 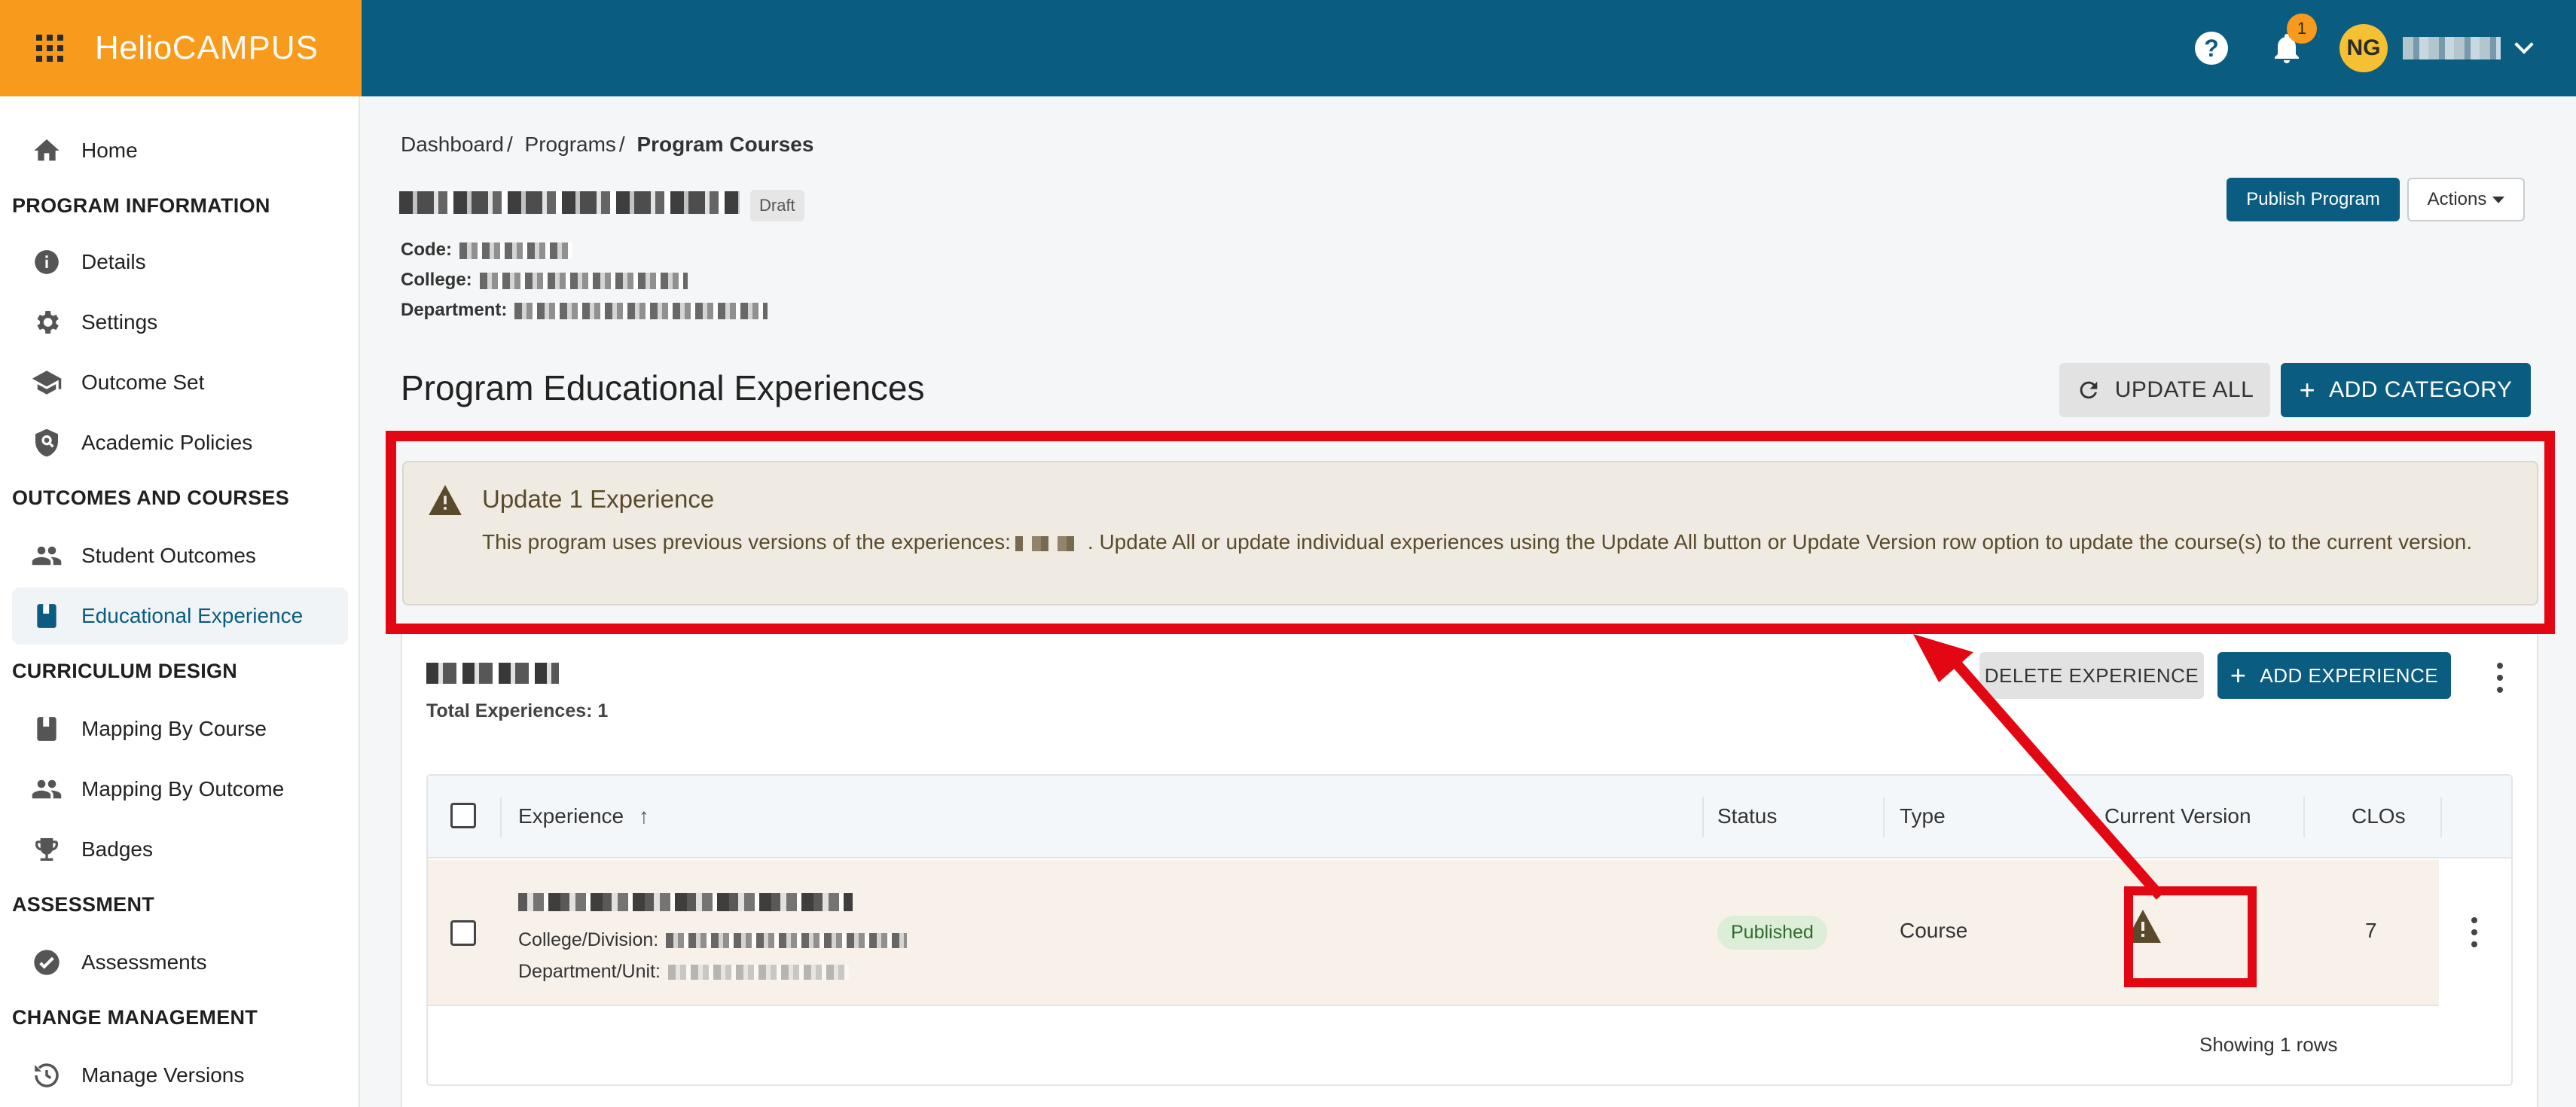 What do you see at coordinates (47, 151) in the screenshot?
I see `home-icon` at bounding box center [47, 151].